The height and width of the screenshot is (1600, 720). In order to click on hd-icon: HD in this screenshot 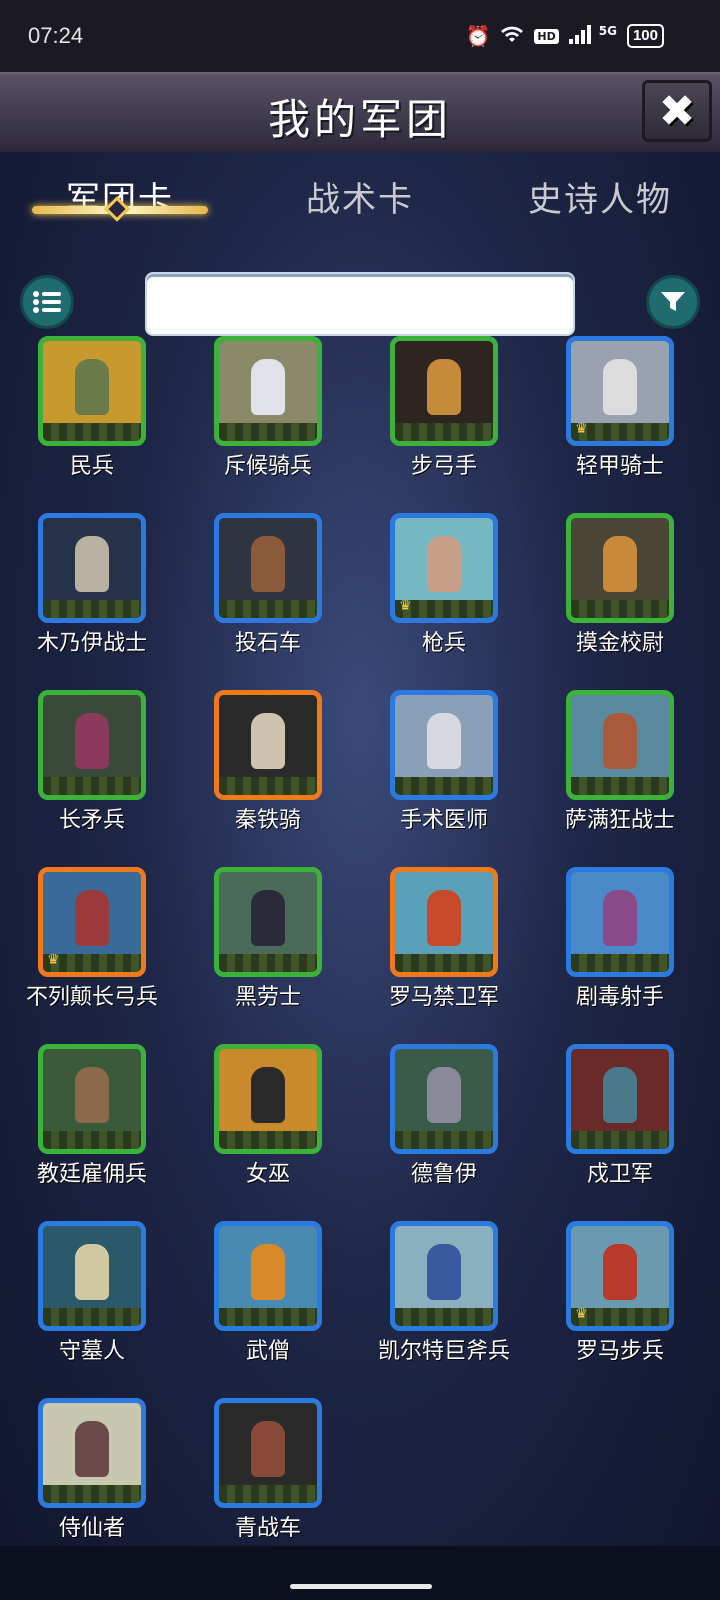, I will do `click(546, 36)`.